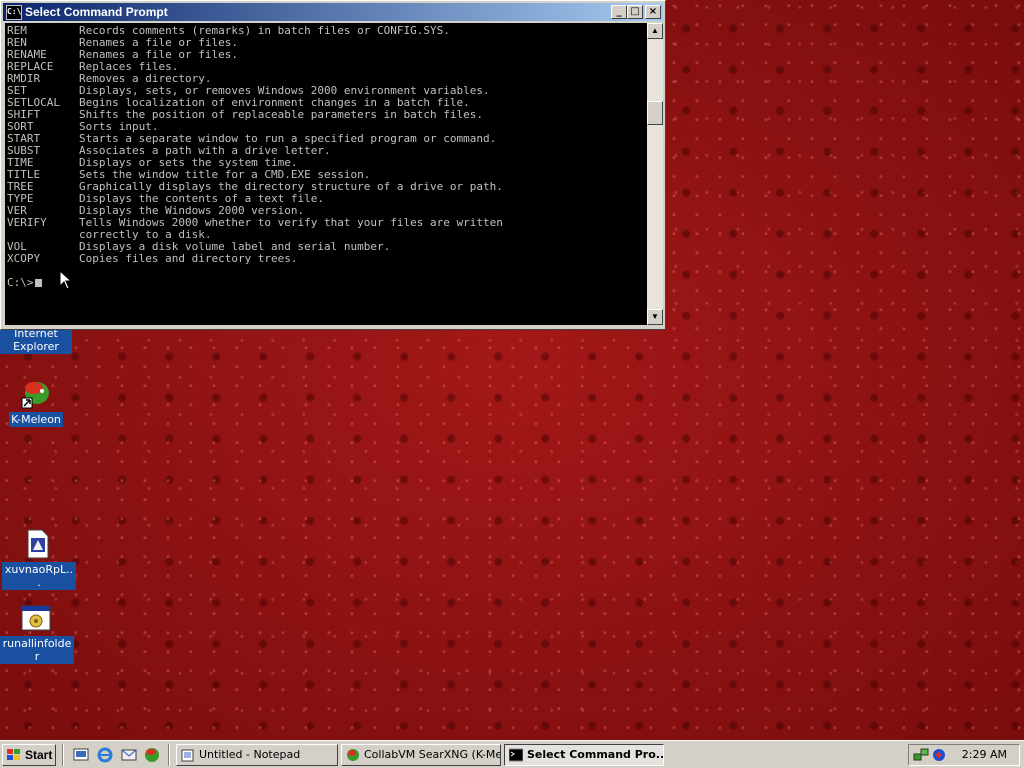  I want to click on show-desktop-icon, so click(81, 755).